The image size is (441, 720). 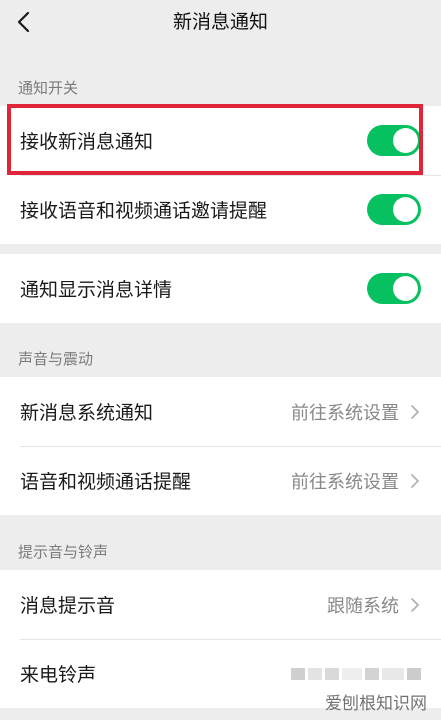 I want to click on row-receive-call-invite: 接收语音和视频通话邀请提醒, so click(x=220, y=209).